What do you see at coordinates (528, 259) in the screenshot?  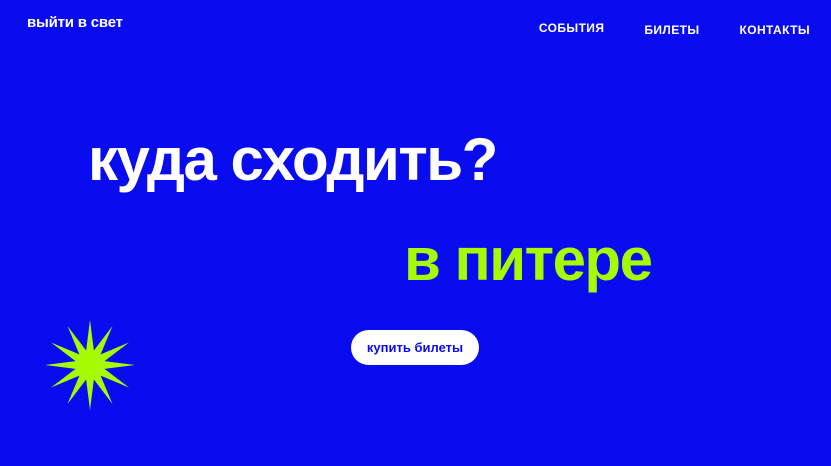 I see `hero-headline-secondary: в питере` at bounding box center [528, 259].